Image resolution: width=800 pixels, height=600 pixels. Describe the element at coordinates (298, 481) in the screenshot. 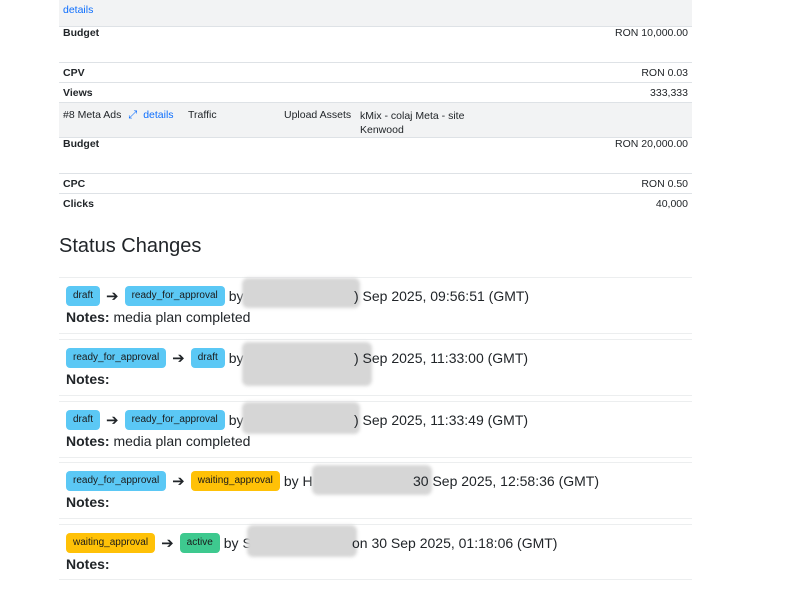

I see `changed-by: by H` at that location.